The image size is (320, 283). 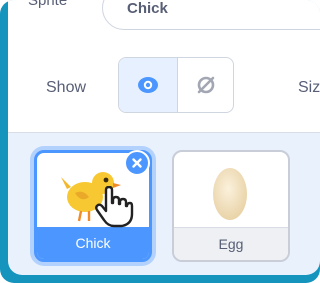 I want to click on eye-icon, so click(x=148, y=85).